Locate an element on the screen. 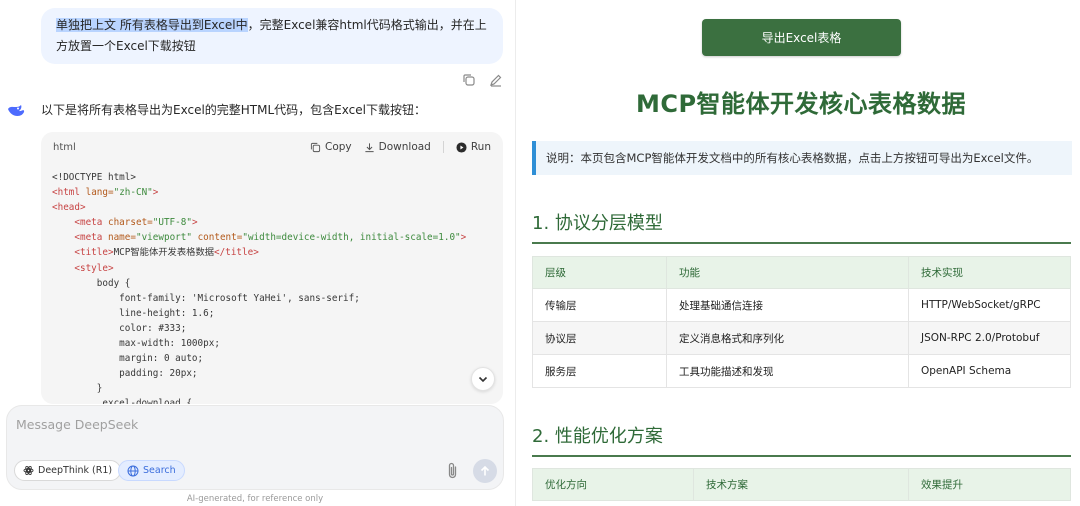 The width and height of the screenshot is (1080, 506). code-token: <title> is located at coordinates (83, 253).